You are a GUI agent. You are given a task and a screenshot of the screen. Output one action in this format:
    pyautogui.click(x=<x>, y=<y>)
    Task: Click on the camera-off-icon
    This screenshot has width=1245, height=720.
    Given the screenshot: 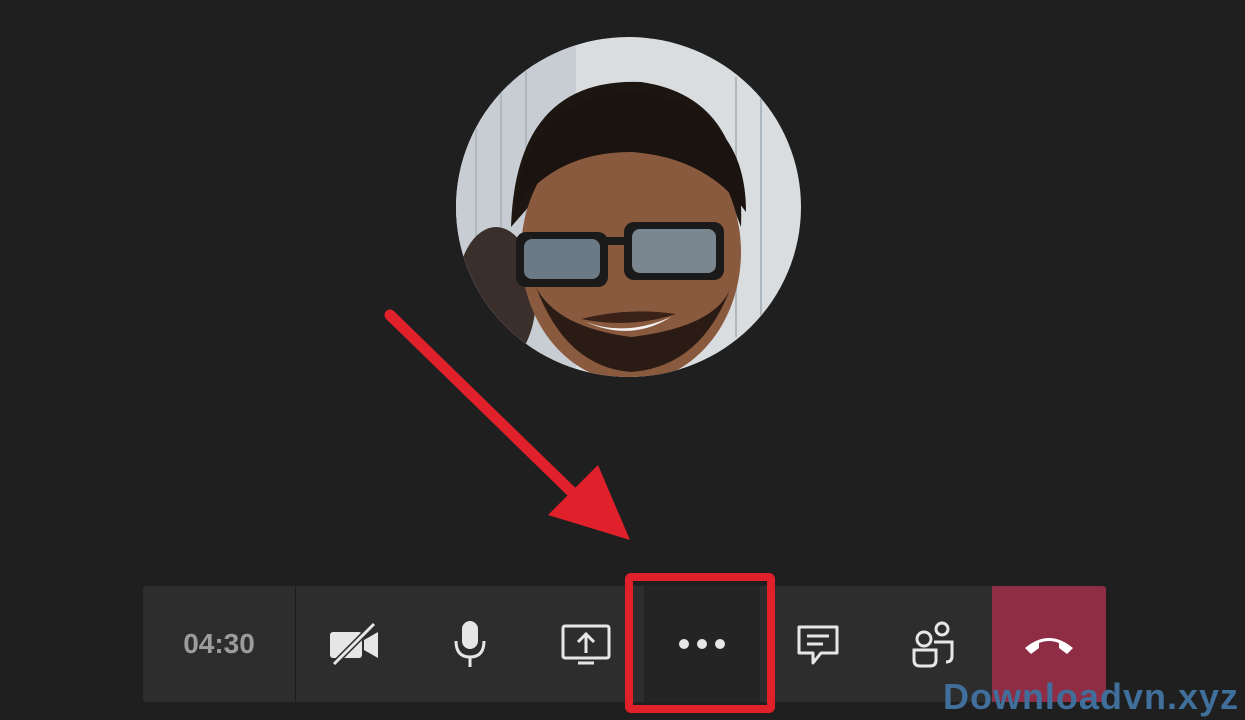 What is the action you would take?
    pyautogui.click(x=354, y=644)
    